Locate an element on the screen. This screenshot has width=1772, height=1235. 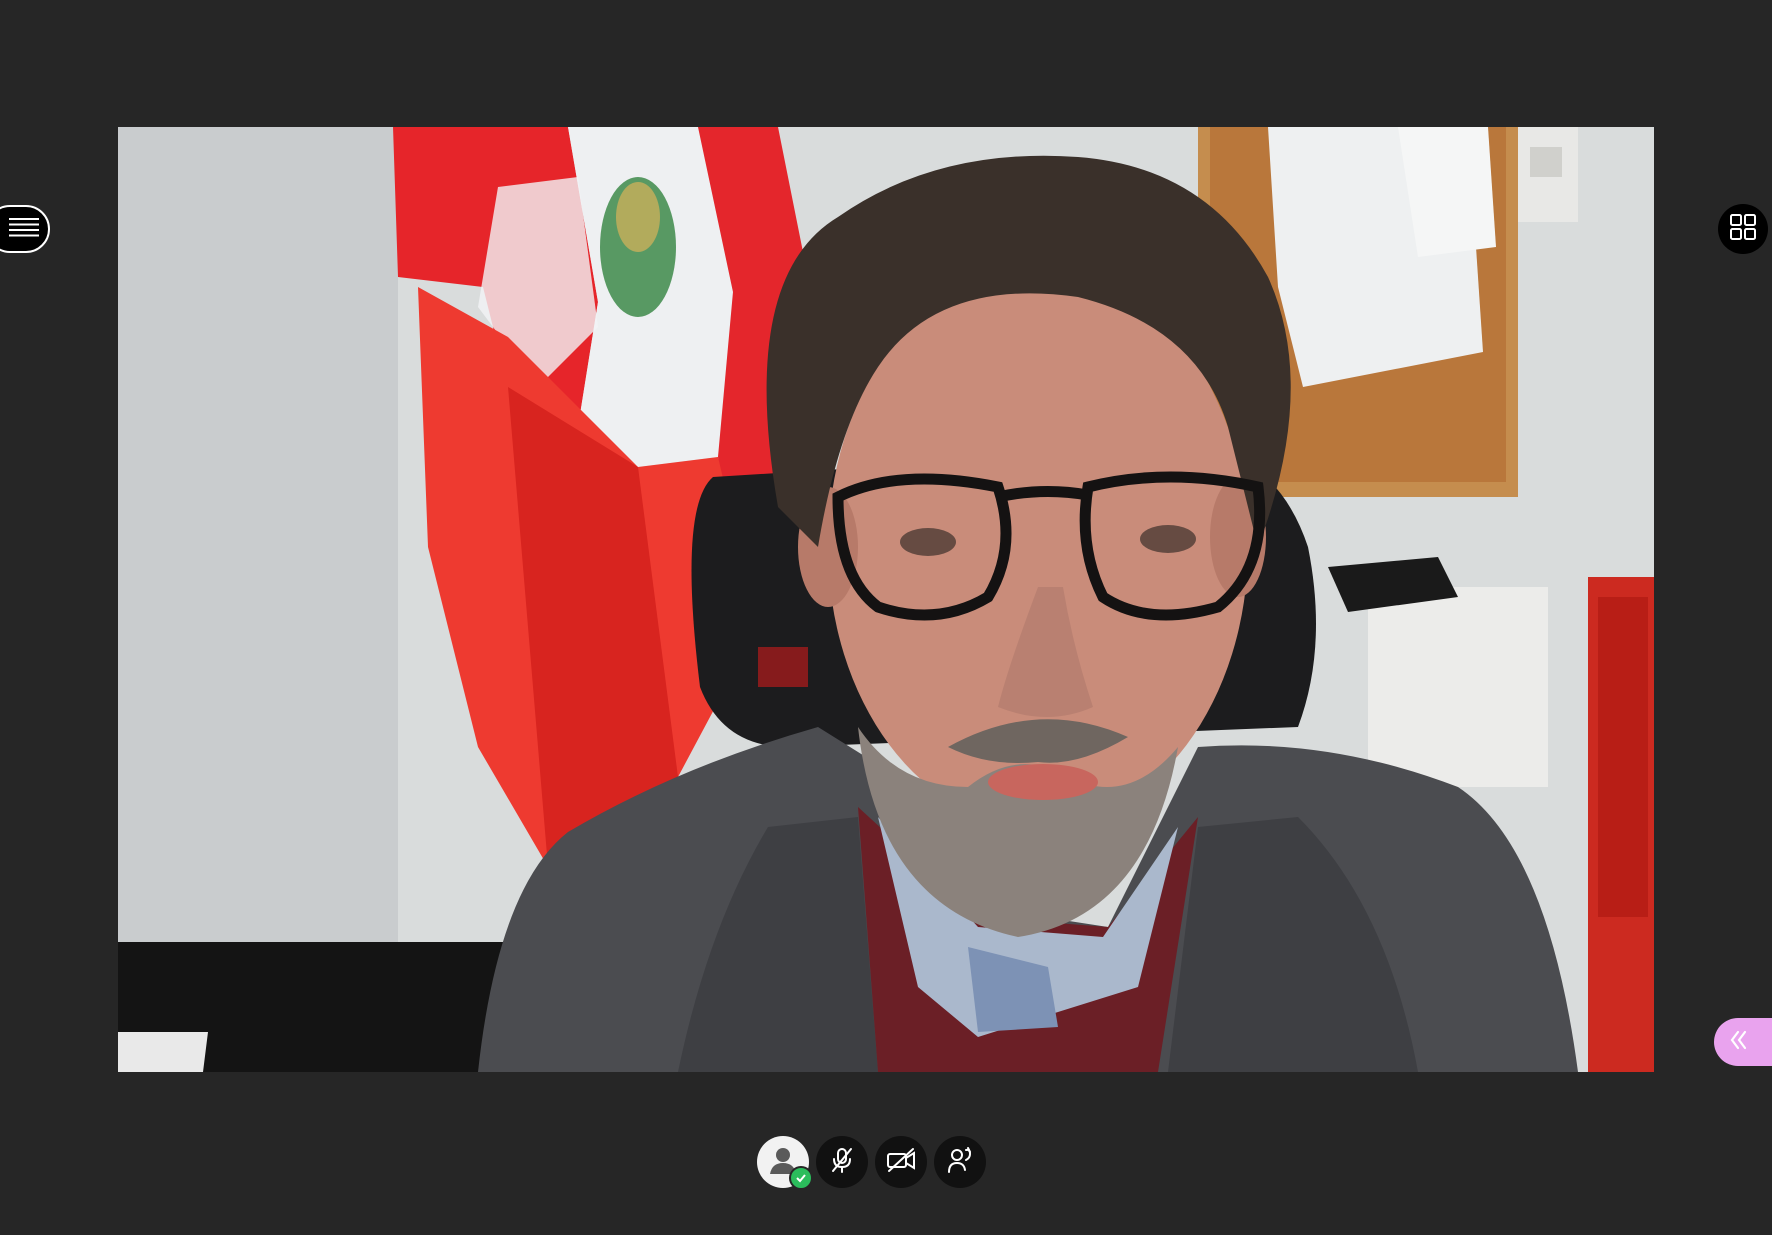
microphone-muted-icon is located at coordinates (842, 1162).